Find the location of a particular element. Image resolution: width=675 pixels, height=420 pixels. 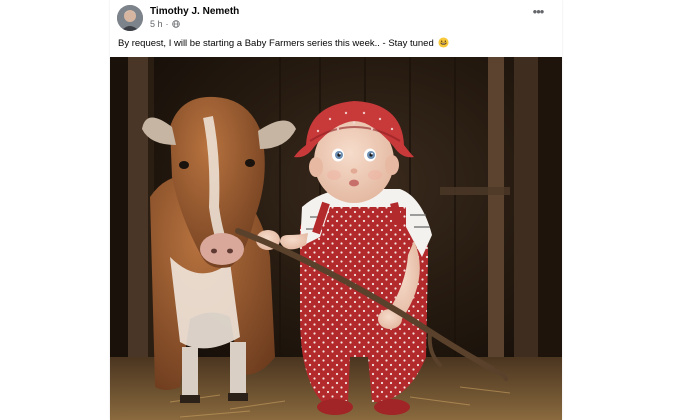

avatar-photo is located at coordinates (130, 18).